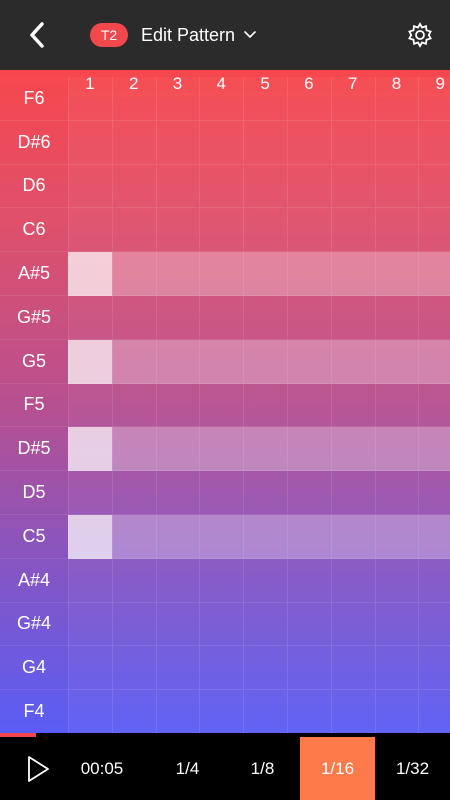 Image resolution: width=450 pixels, height=800 pixels. Describe the element at coordinates (37, 35) in the screenshot. I see `back-button` at that location.